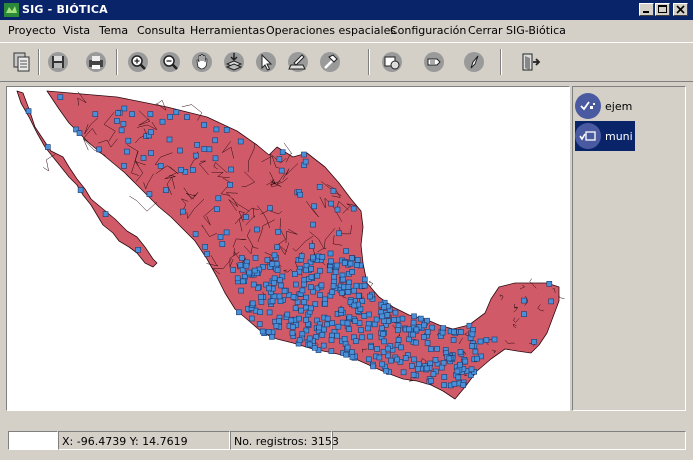 Image resolution: width=693 pixels, height=460 pixels. What do you see at coordinates (605, 136) in the screenshot?
I see `layer-item-muni: muni` at bounding box center [605, 136].